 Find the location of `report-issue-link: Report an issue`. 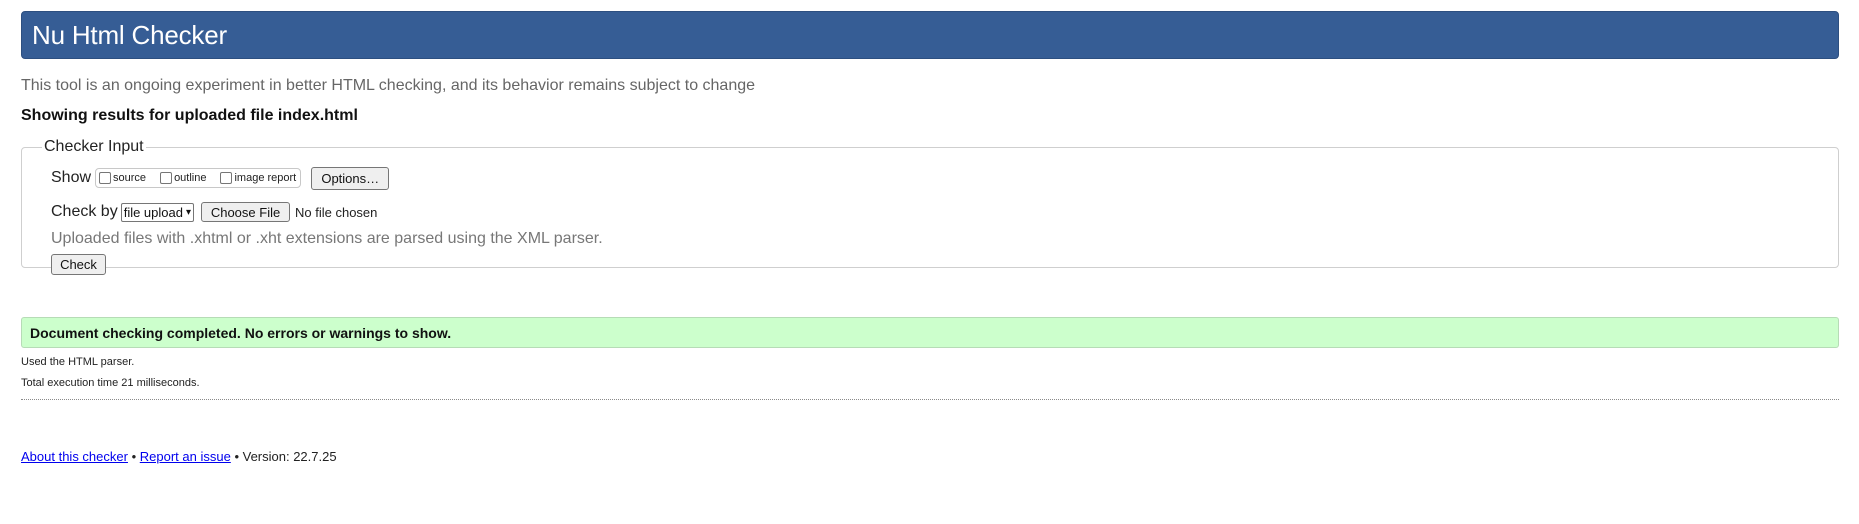

report-issue-link: Report an issue is located at coordinates (185, 456).